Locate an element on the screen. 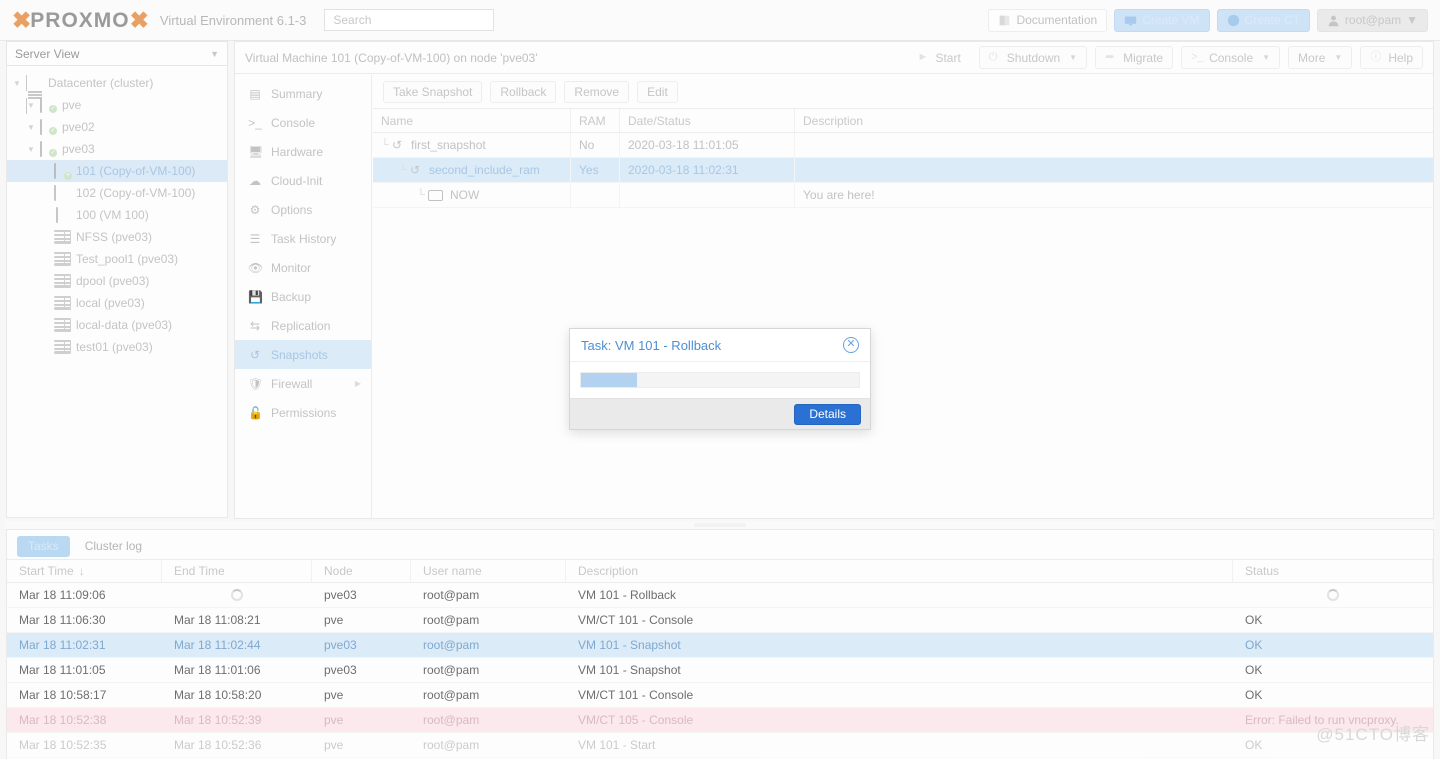  nav-item-monitor: 👁 Monitor is located at coordinates (303, 267).